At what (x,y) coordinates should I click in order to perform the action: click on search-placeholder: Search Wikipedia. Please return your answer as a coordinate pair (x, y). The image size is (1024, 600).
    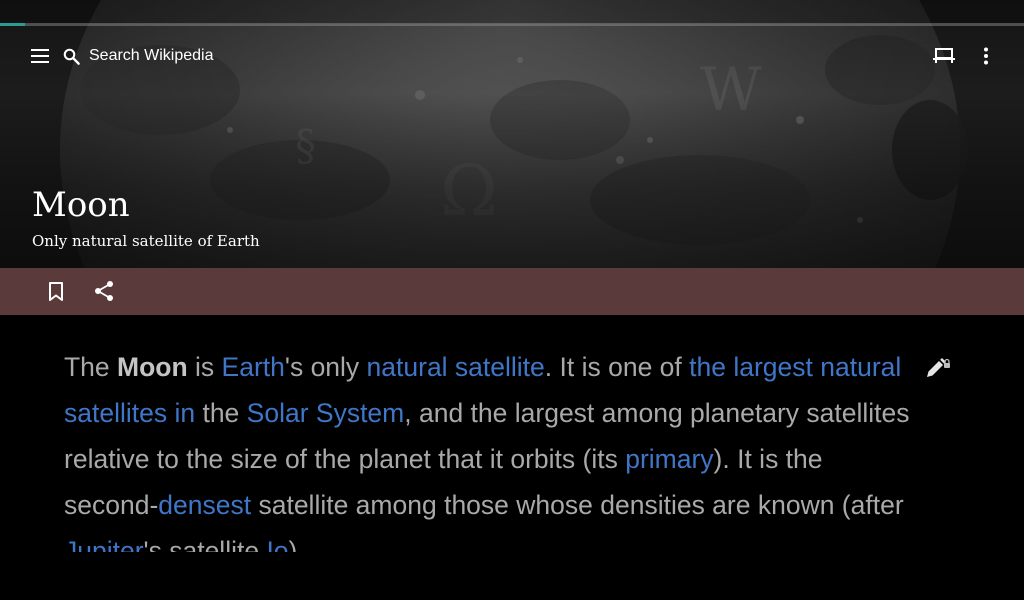
    Looking at the image, I should click on (151, 55).